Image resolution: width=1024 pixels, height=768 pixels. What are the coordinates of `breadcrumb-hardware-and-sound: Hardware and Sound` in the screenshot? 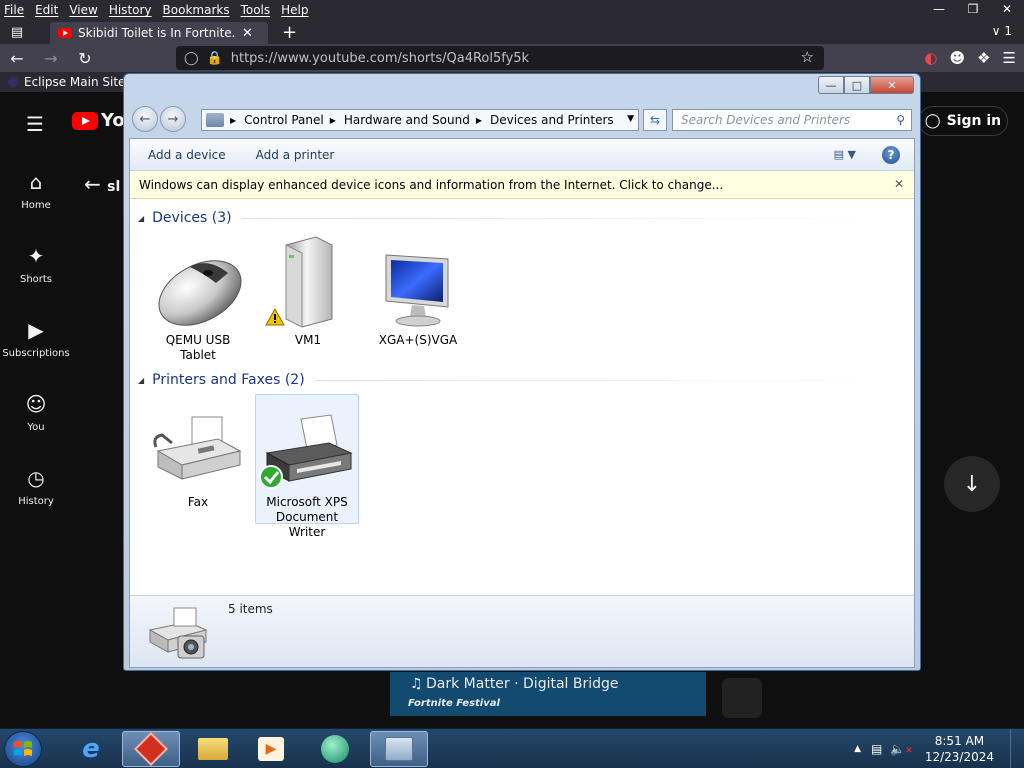 It's located at (407, 120).